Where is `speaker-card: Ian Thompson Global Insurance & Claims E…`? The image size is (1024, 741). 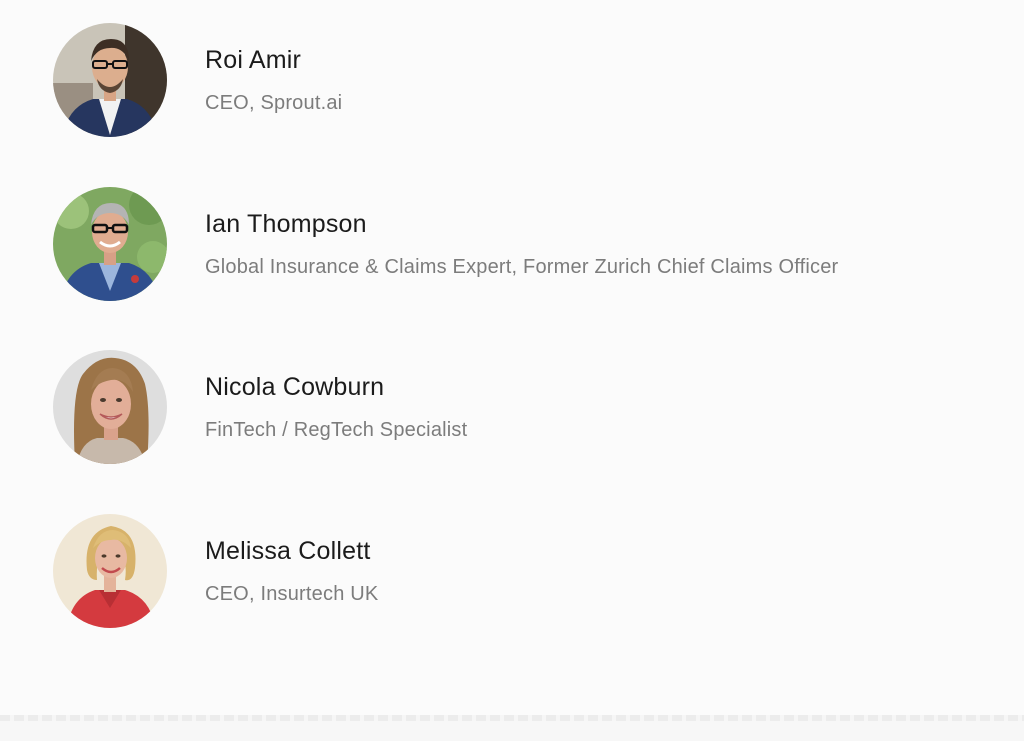 speaker-card: Ian Thompson Global Insurance & Claims E… is located at coordinates (523, 244).